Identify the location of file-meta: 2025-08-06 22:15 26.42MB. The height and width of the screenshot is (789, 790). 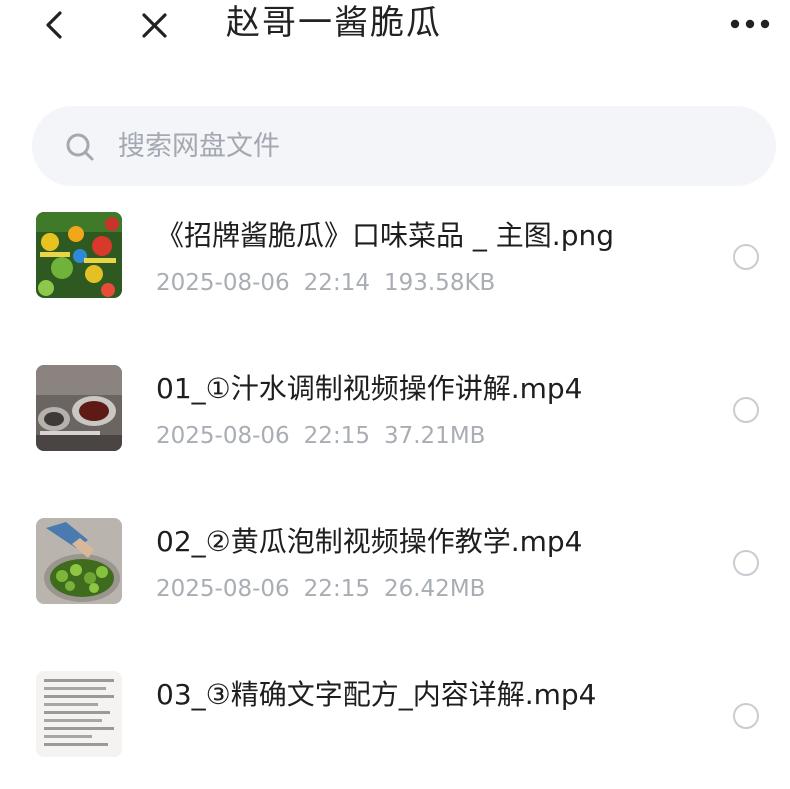
(327, 589).